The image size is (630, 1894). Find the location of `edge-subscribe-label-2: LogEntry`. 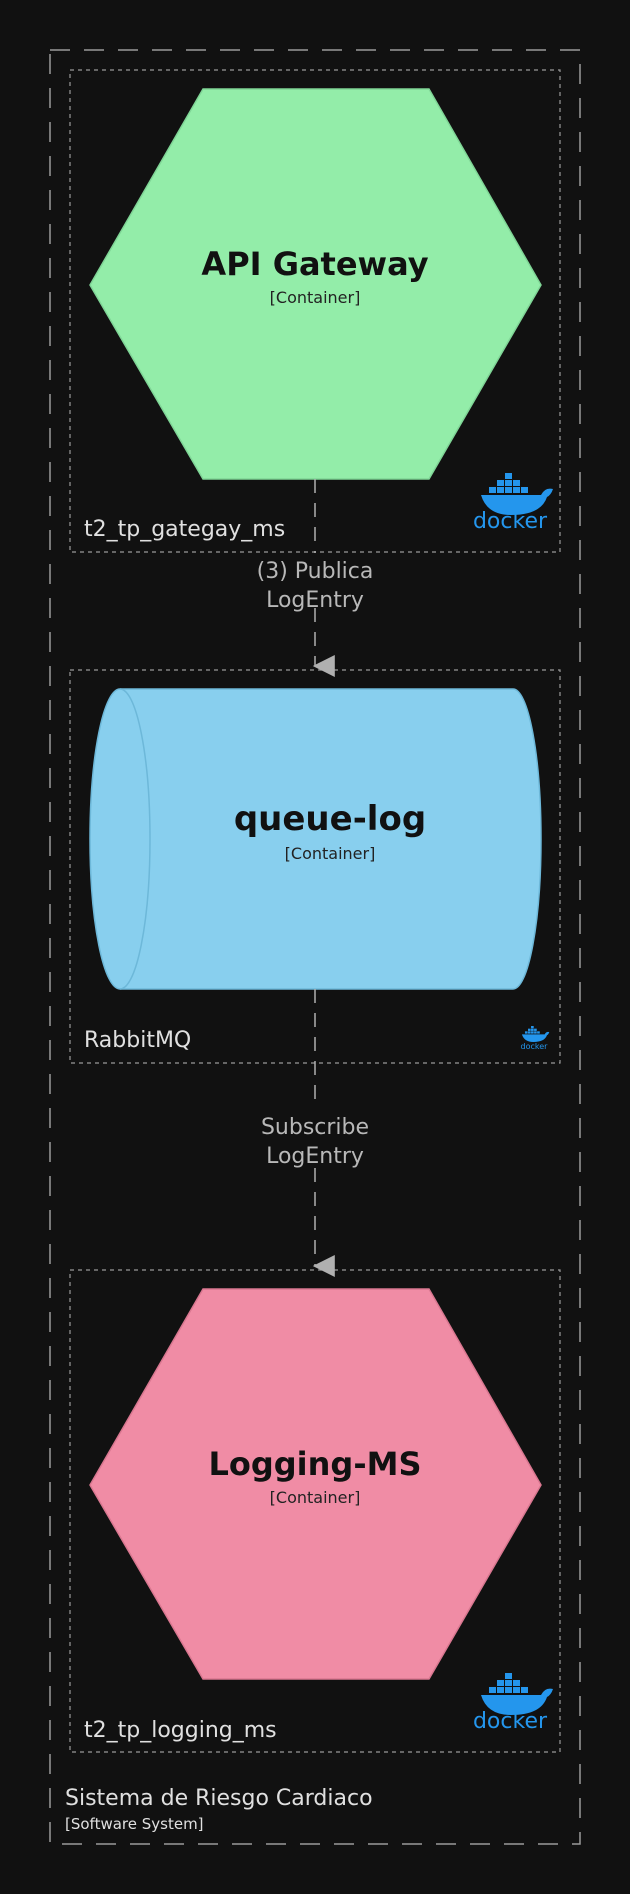

edge-subscribe-label-2: LogEntry is located at coordinates (315, 1156).